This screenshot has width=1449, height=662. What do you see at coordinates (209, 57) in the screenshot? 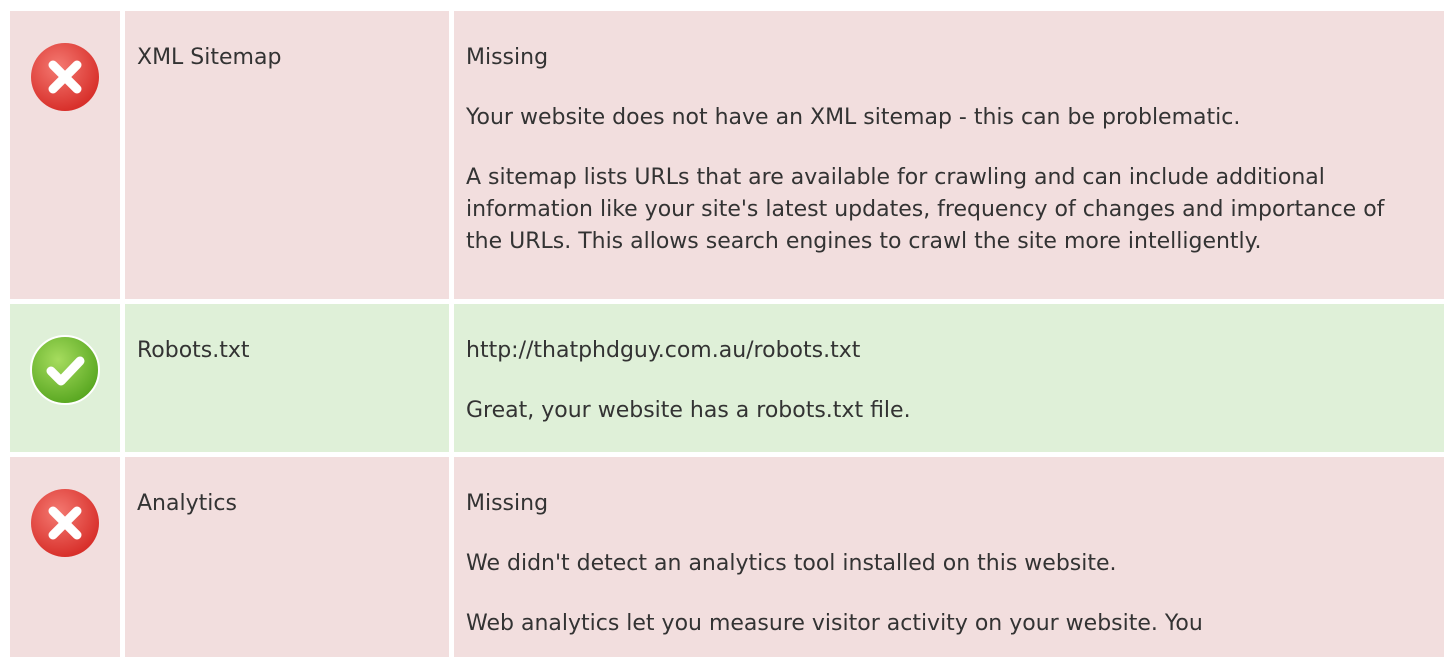
I see `check-name: XML Sitemap` at bounding box center [209, 57].